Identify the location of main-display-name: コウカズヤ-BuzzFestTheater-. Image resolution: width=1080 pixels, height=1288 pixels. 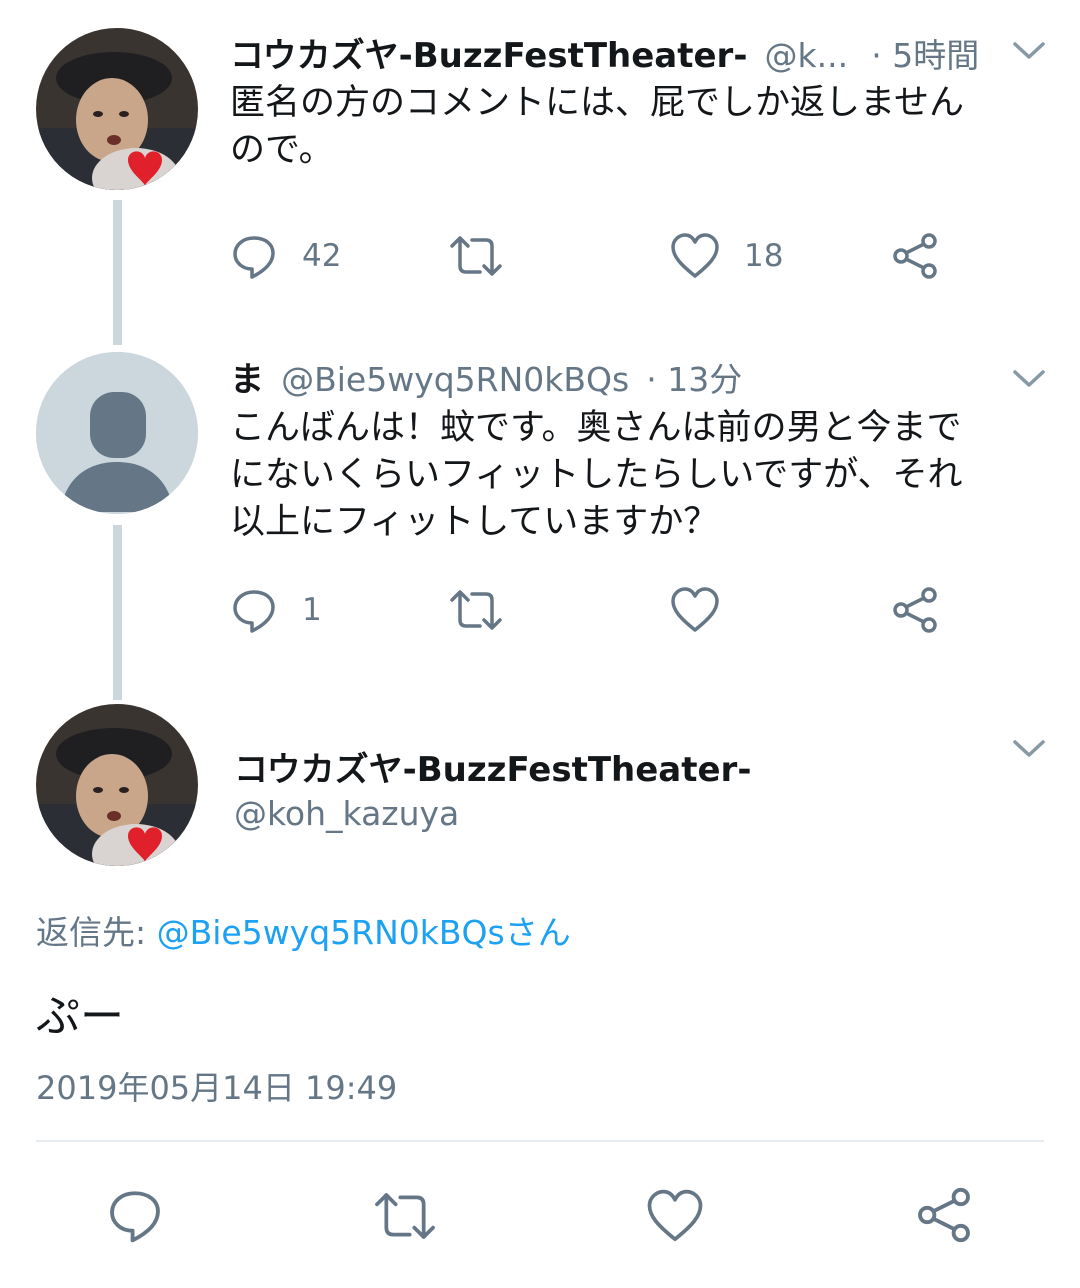
(492, 766).